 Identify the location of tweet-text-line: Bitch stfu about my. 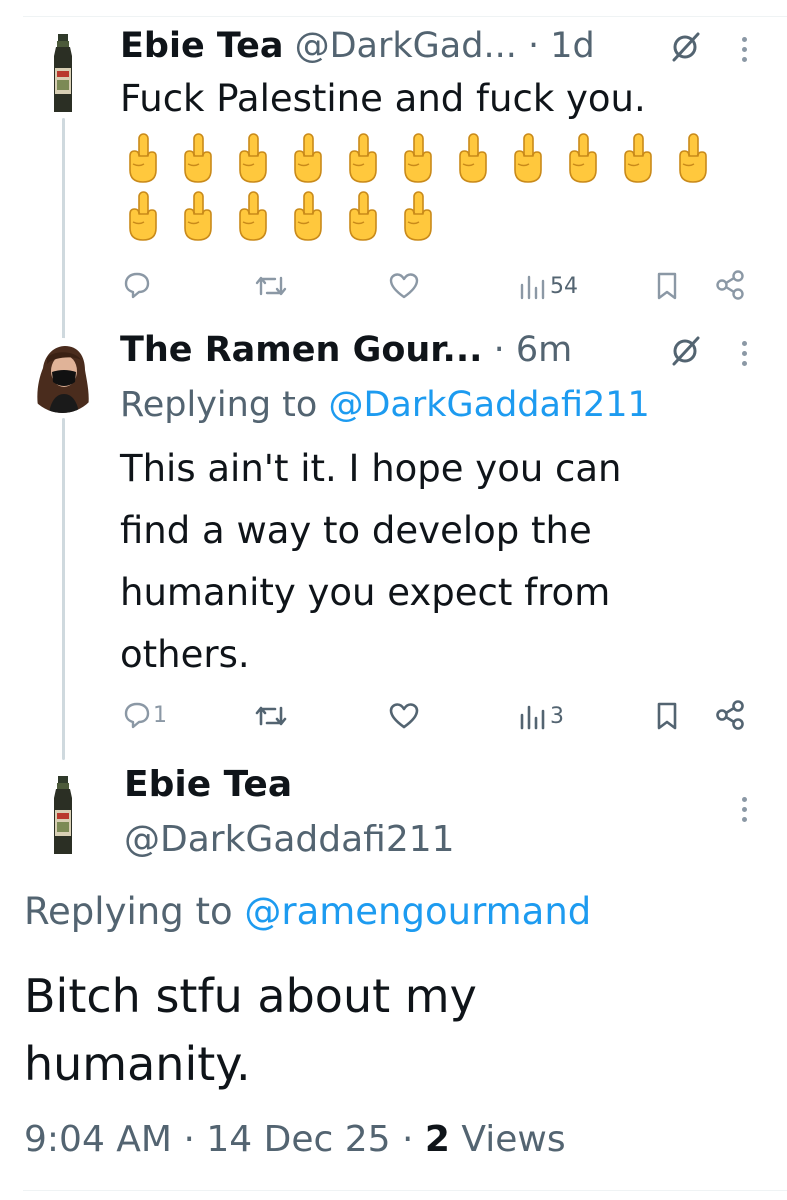
(250, 996).